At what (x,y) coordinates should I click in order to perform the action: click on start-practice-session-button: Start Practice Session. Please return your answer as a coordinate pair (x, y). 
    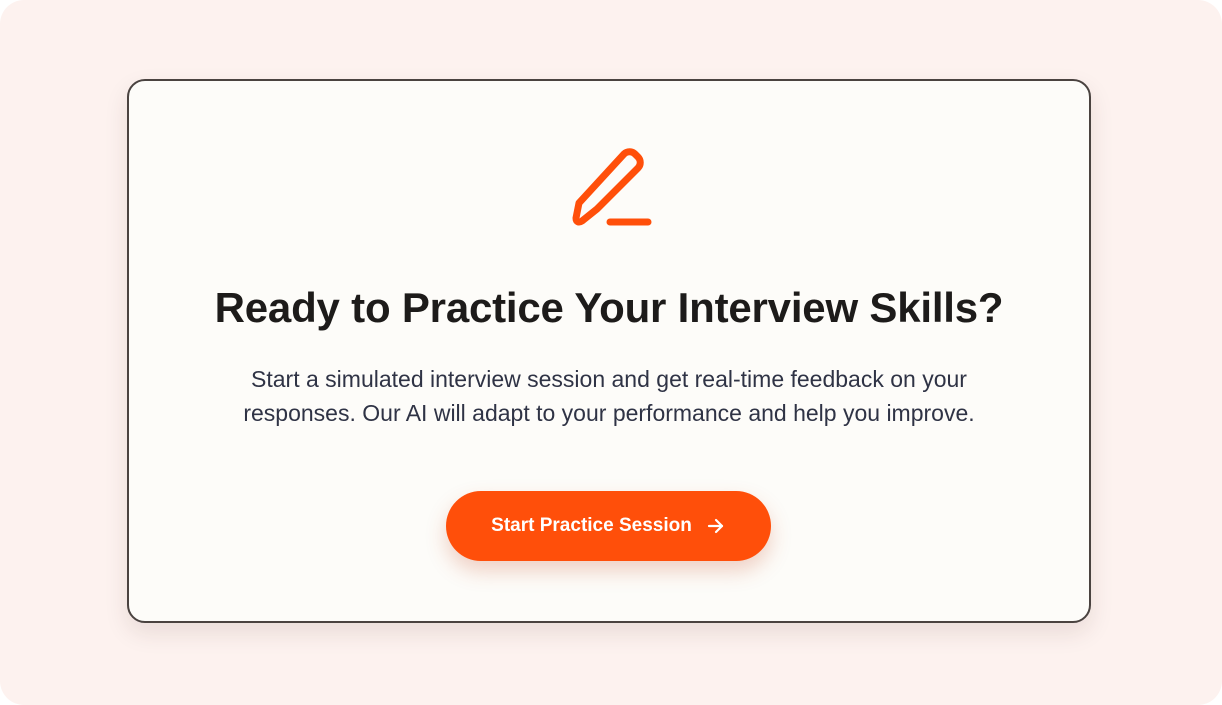
    Looking at the image, I should click on (608, 526).